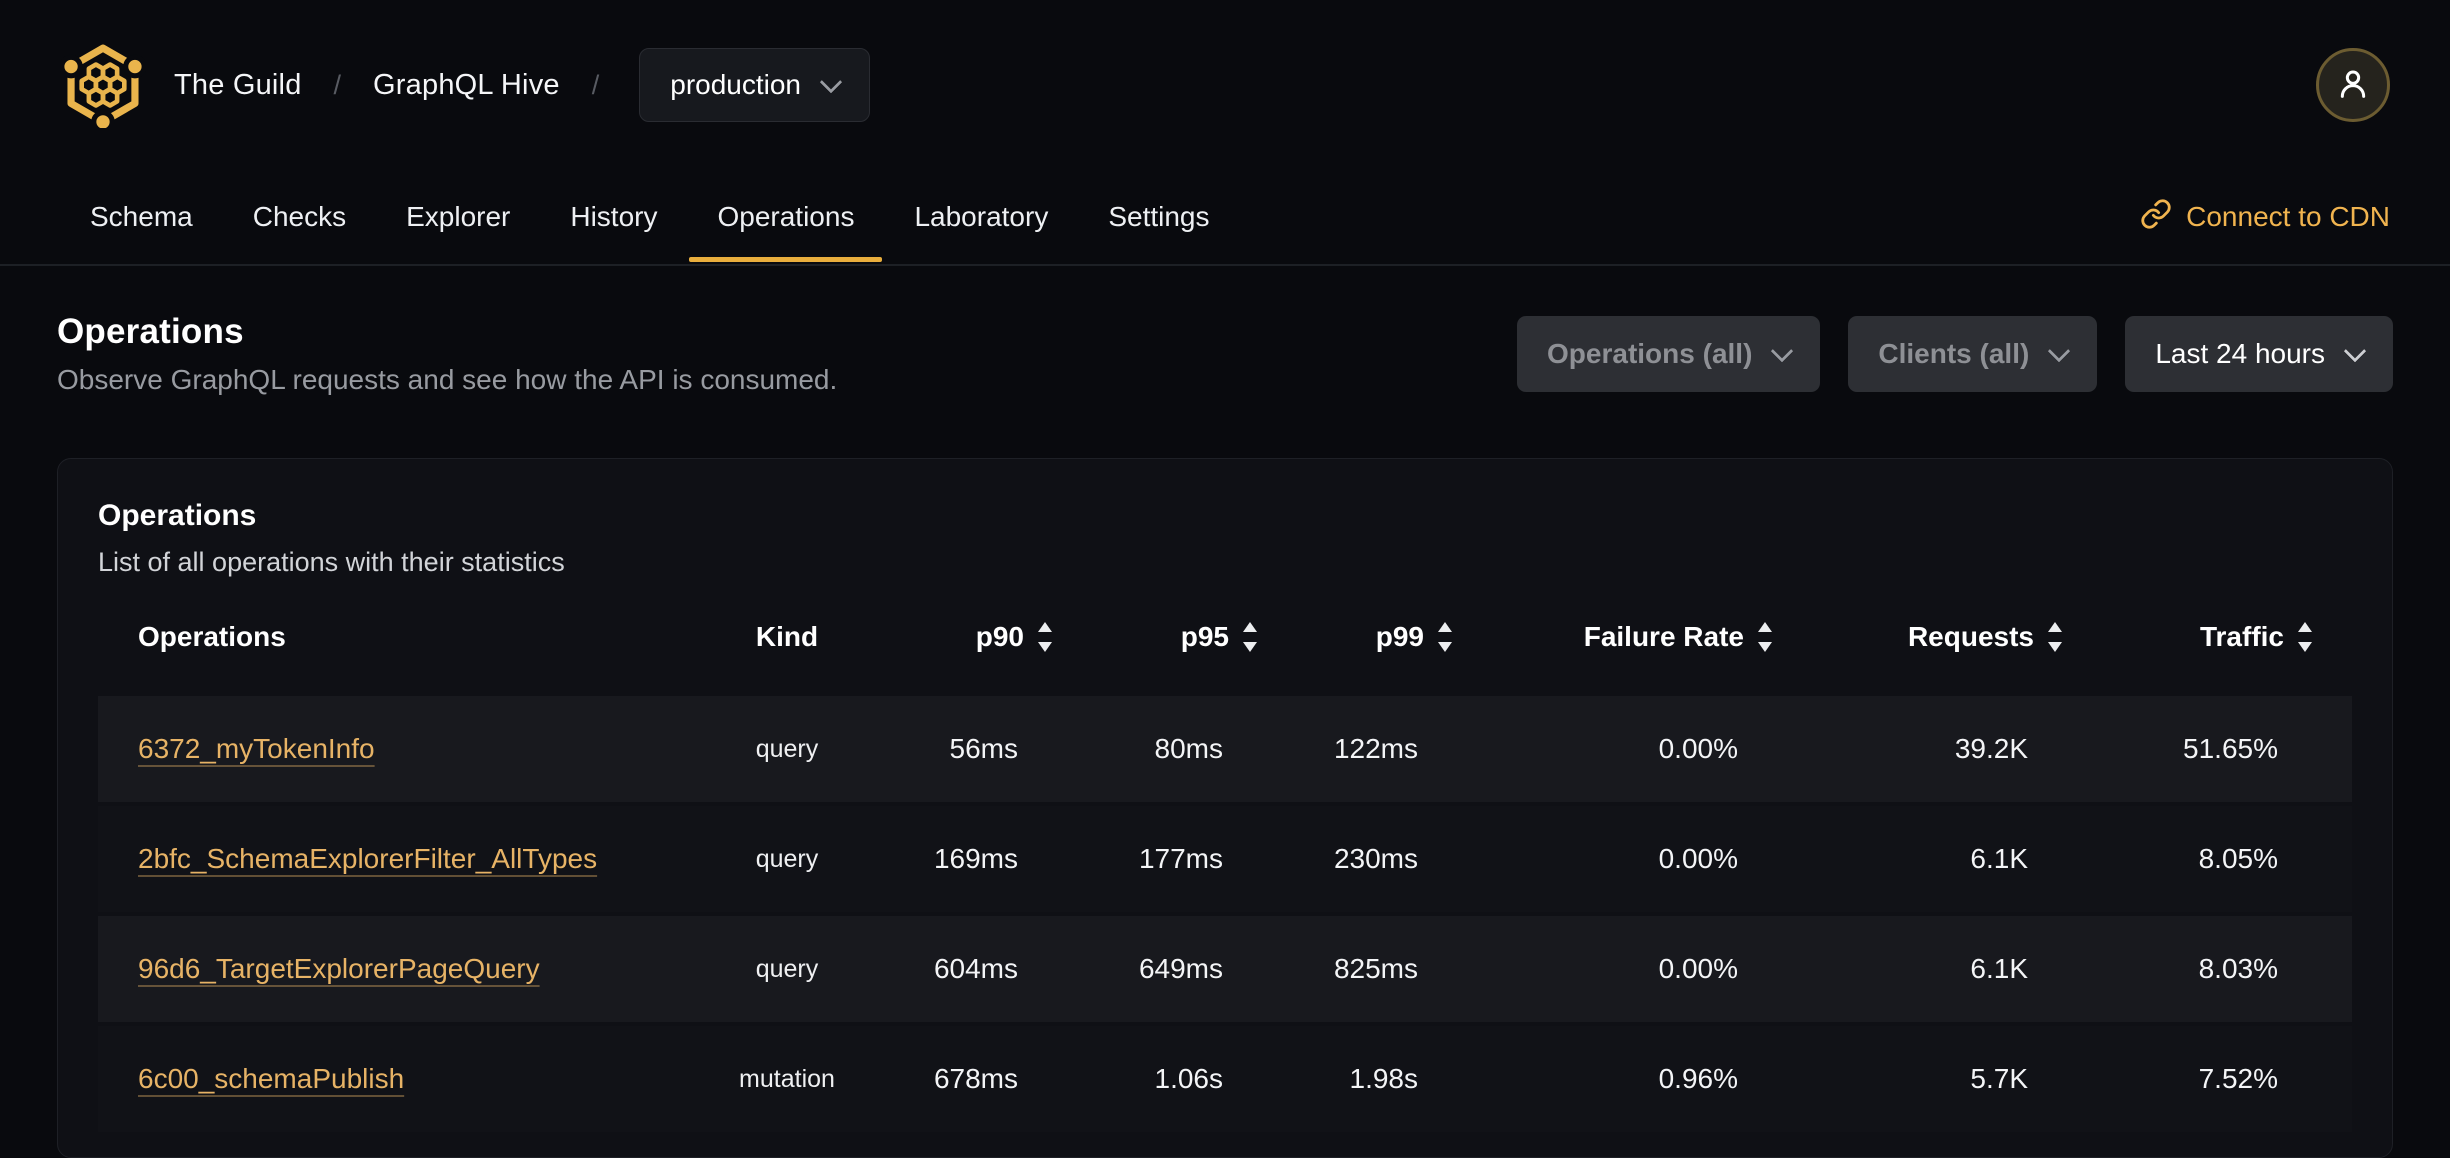 The image size is (2450, 1158). I want to click on tab-operations: Operations, so click(785, 217).